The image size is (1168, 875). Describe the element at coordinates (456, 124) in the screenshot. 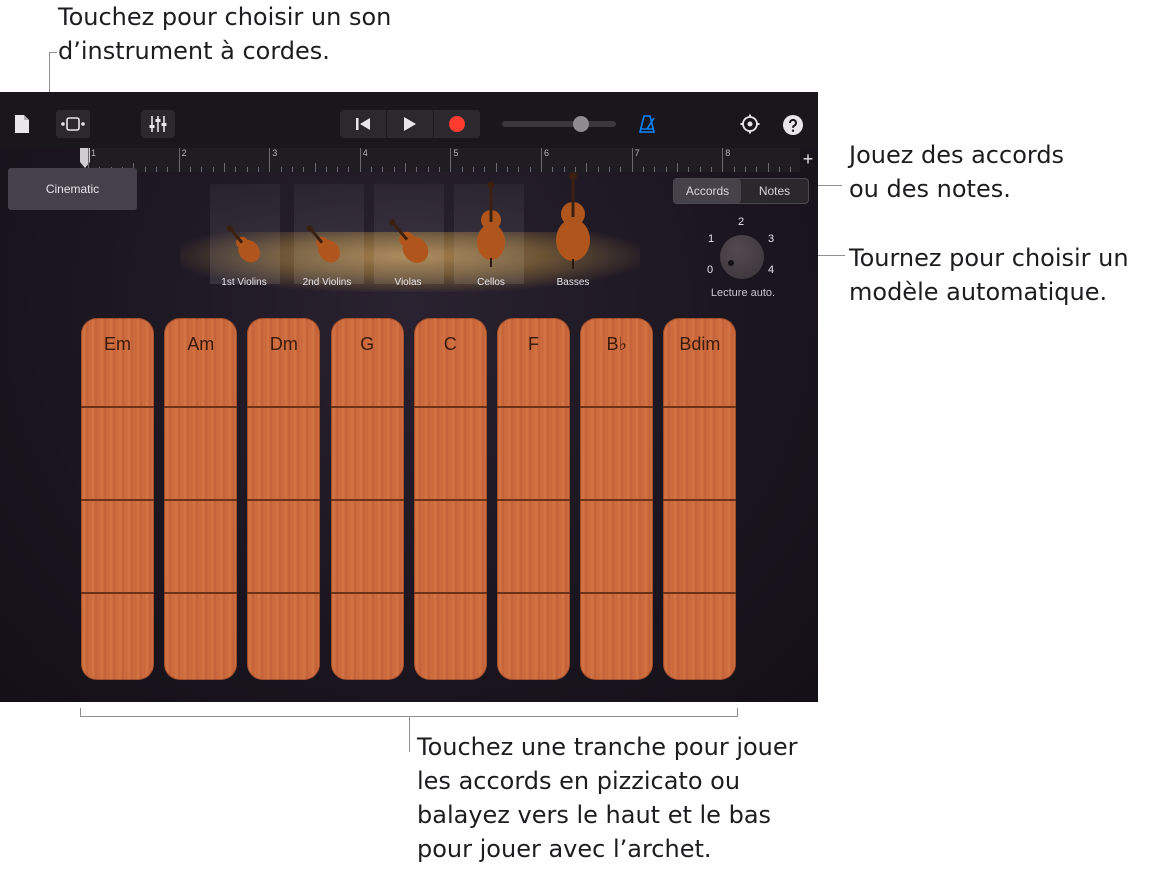

I see `record-button` at that location.